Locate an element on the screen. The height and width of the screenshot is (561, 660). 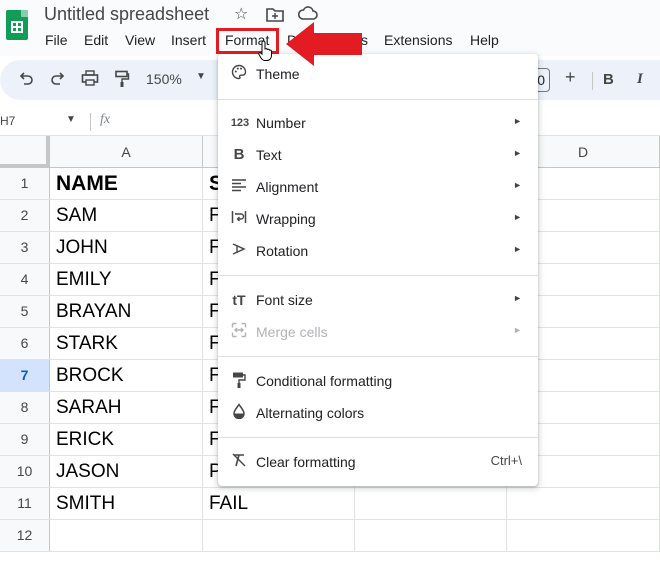
number-format-icon: 123 is located at coordinates (240, 123).